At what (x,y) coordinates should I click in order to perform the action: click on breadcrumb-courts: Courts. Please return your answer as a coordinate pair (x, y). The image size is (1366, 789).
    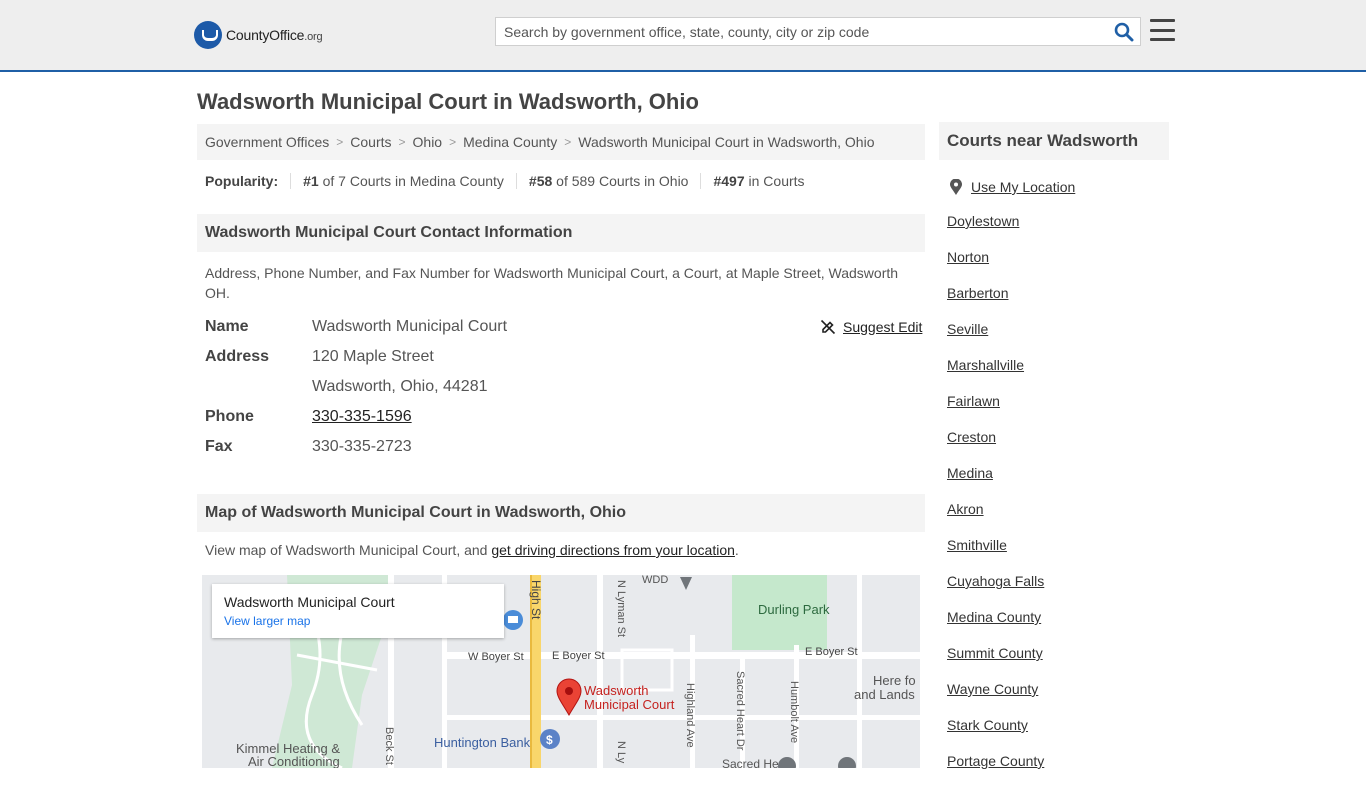
    Looking at the image, I should click on (370, 142).